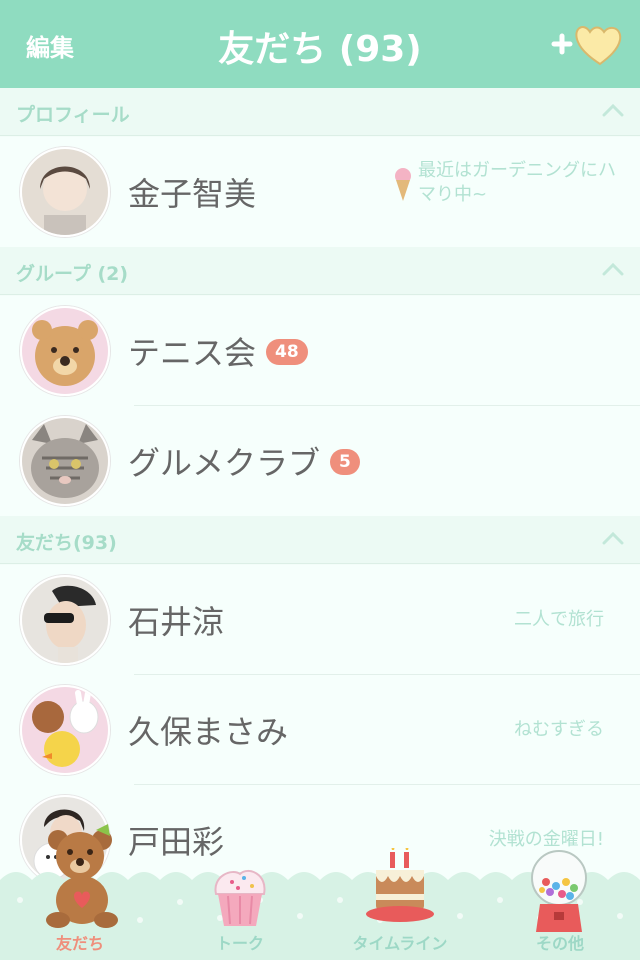 The height and width of the screenshot is (960, 640). What do you see at coordinates (559, 619) in the screenshot?
I see `friend-status: 二人で旅行` at bounding box center [559, 619].